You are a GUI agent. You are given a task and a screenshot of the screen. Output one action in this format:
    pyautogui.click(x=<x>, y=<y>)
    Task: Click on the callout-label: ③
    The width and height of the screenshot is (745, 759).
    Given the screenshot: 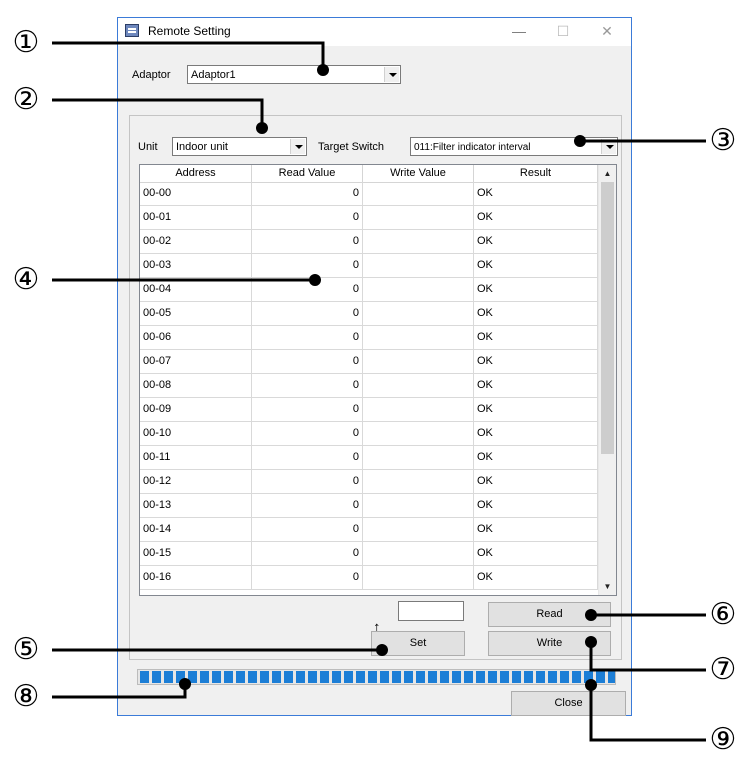 What is the action you would take?
    pyautogui.click(x=723, y=140)
    